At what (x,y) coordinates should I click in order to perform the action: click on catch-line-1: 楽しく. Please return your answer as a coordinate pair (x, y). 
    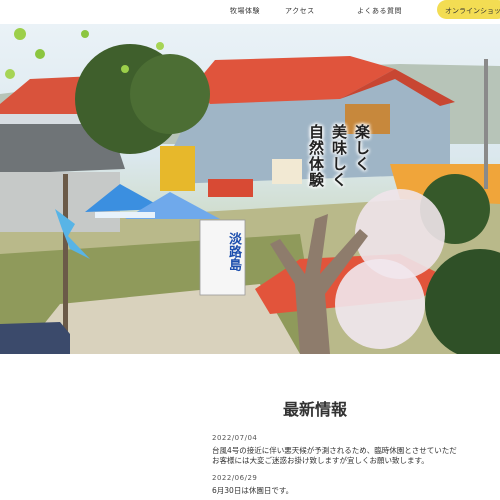
    Looking at the image, I should click on (362, 148).